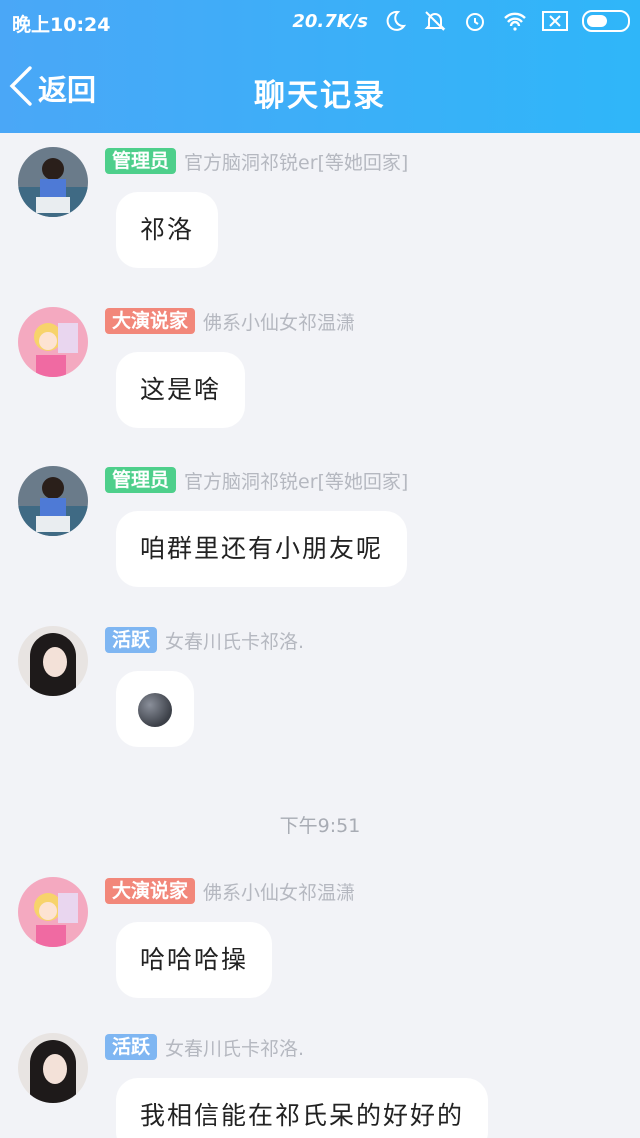  Describe the element at coordinates (395, 21) in the screenshot. I see `moon-icon` at that location.